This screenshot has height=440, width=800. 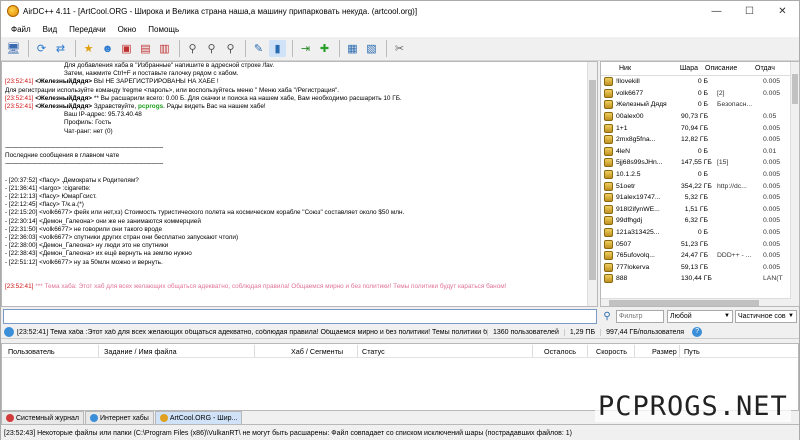 What do you see at coordinates (749, 11) in the screenshot?
I see `maximize-button: ☐` at bounding box center [749, 11].